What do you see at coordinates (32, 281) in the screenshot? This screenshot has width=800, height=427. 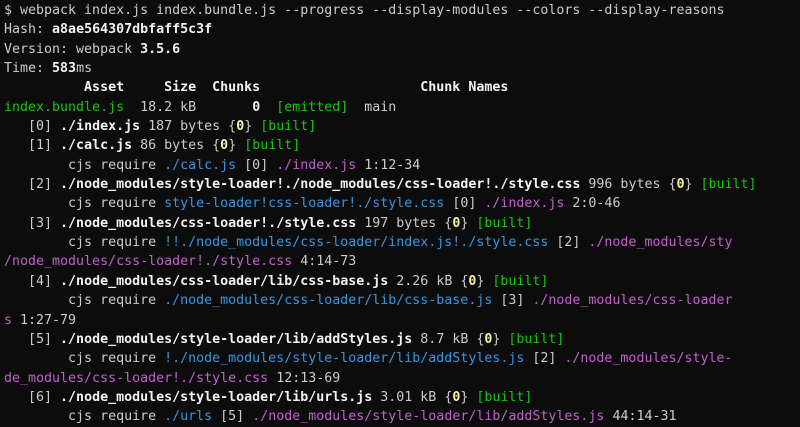 I see `terminal-text-segment: [4]` at bounding box center [32, 281].